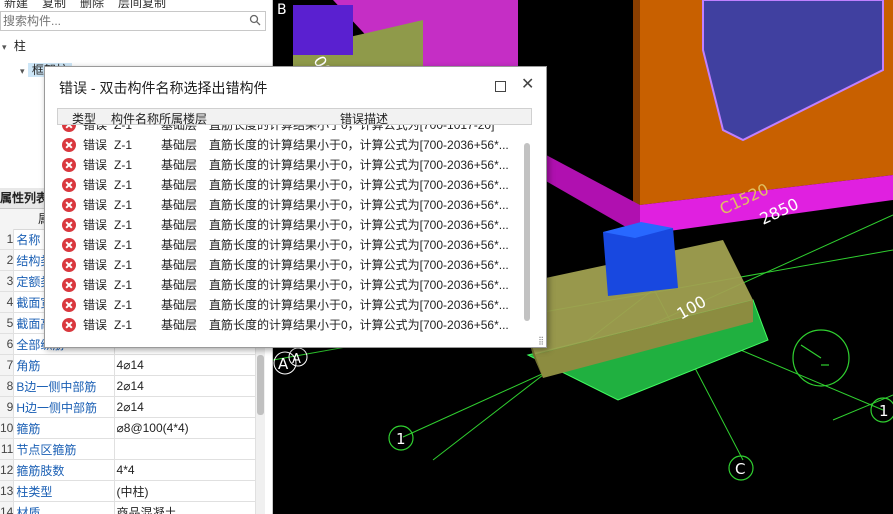 The height and width of the screenshot is (514, 893). What do you see at coordinates (7, 507) in the screenshot?
I see `row-number: 14` at bounding box center [7, 507].